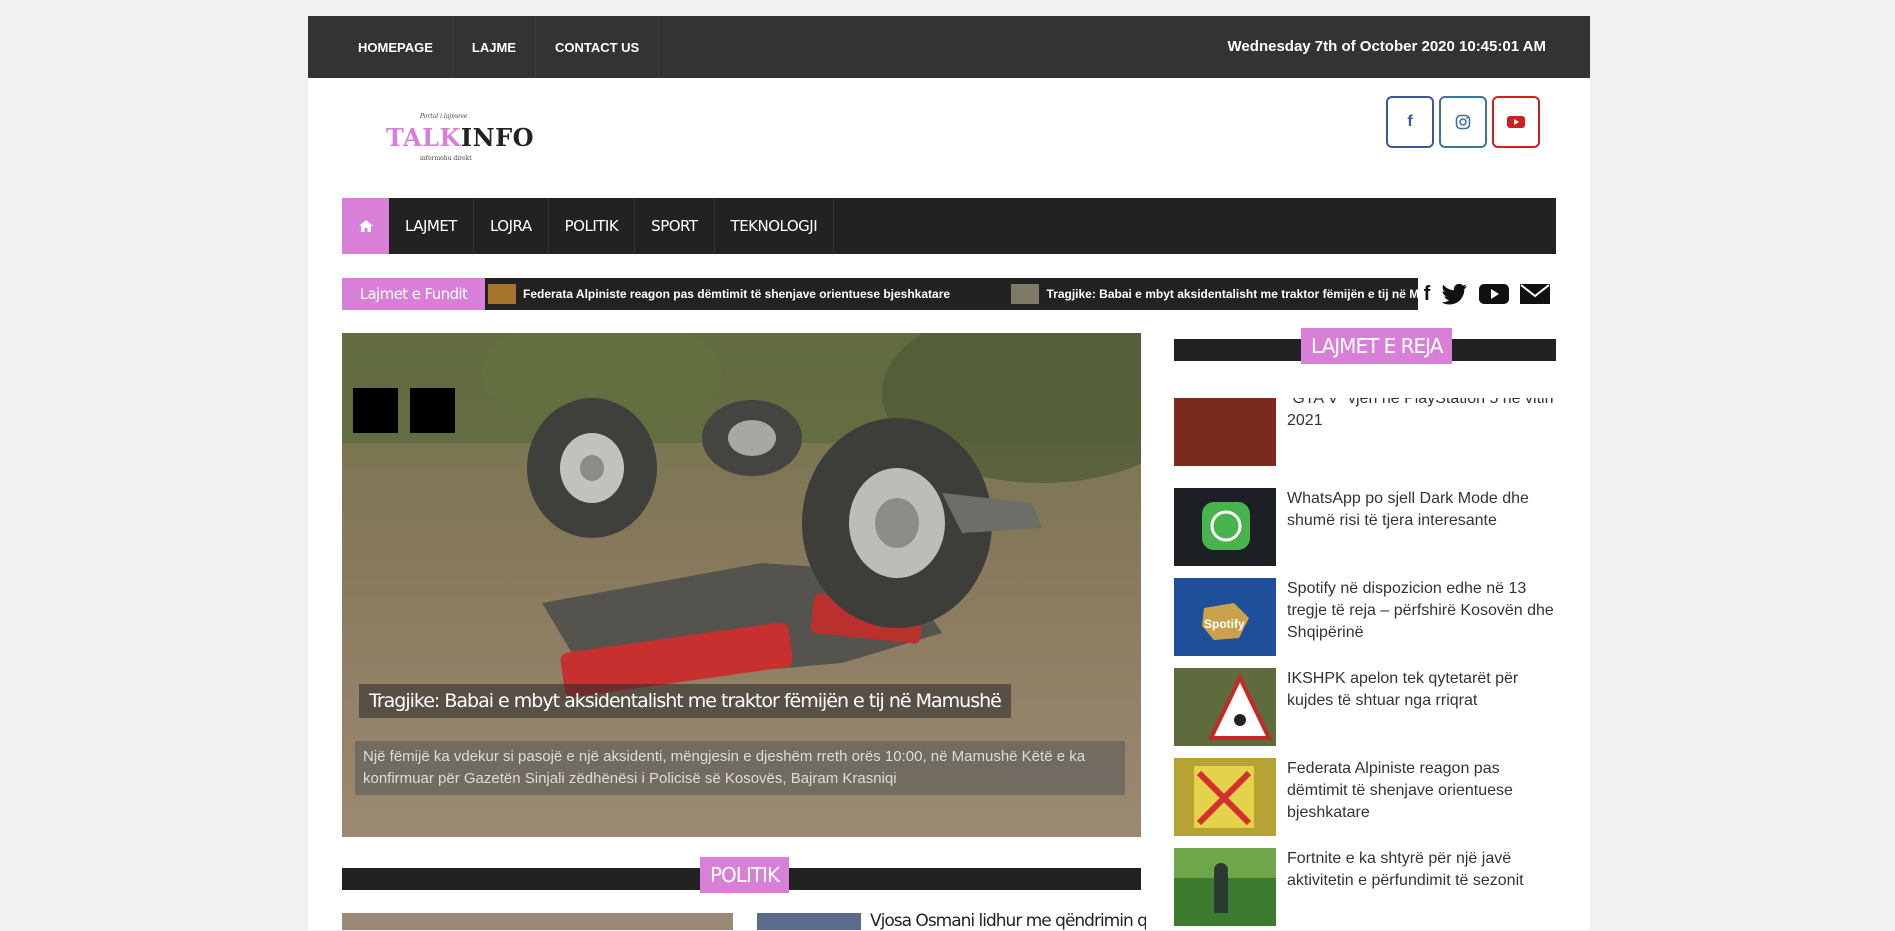  What do you see at coordinates (431, 226) in the screenshot?
I see `main-nav-lajmet: LAJMET` at bounding box center [431, 226].